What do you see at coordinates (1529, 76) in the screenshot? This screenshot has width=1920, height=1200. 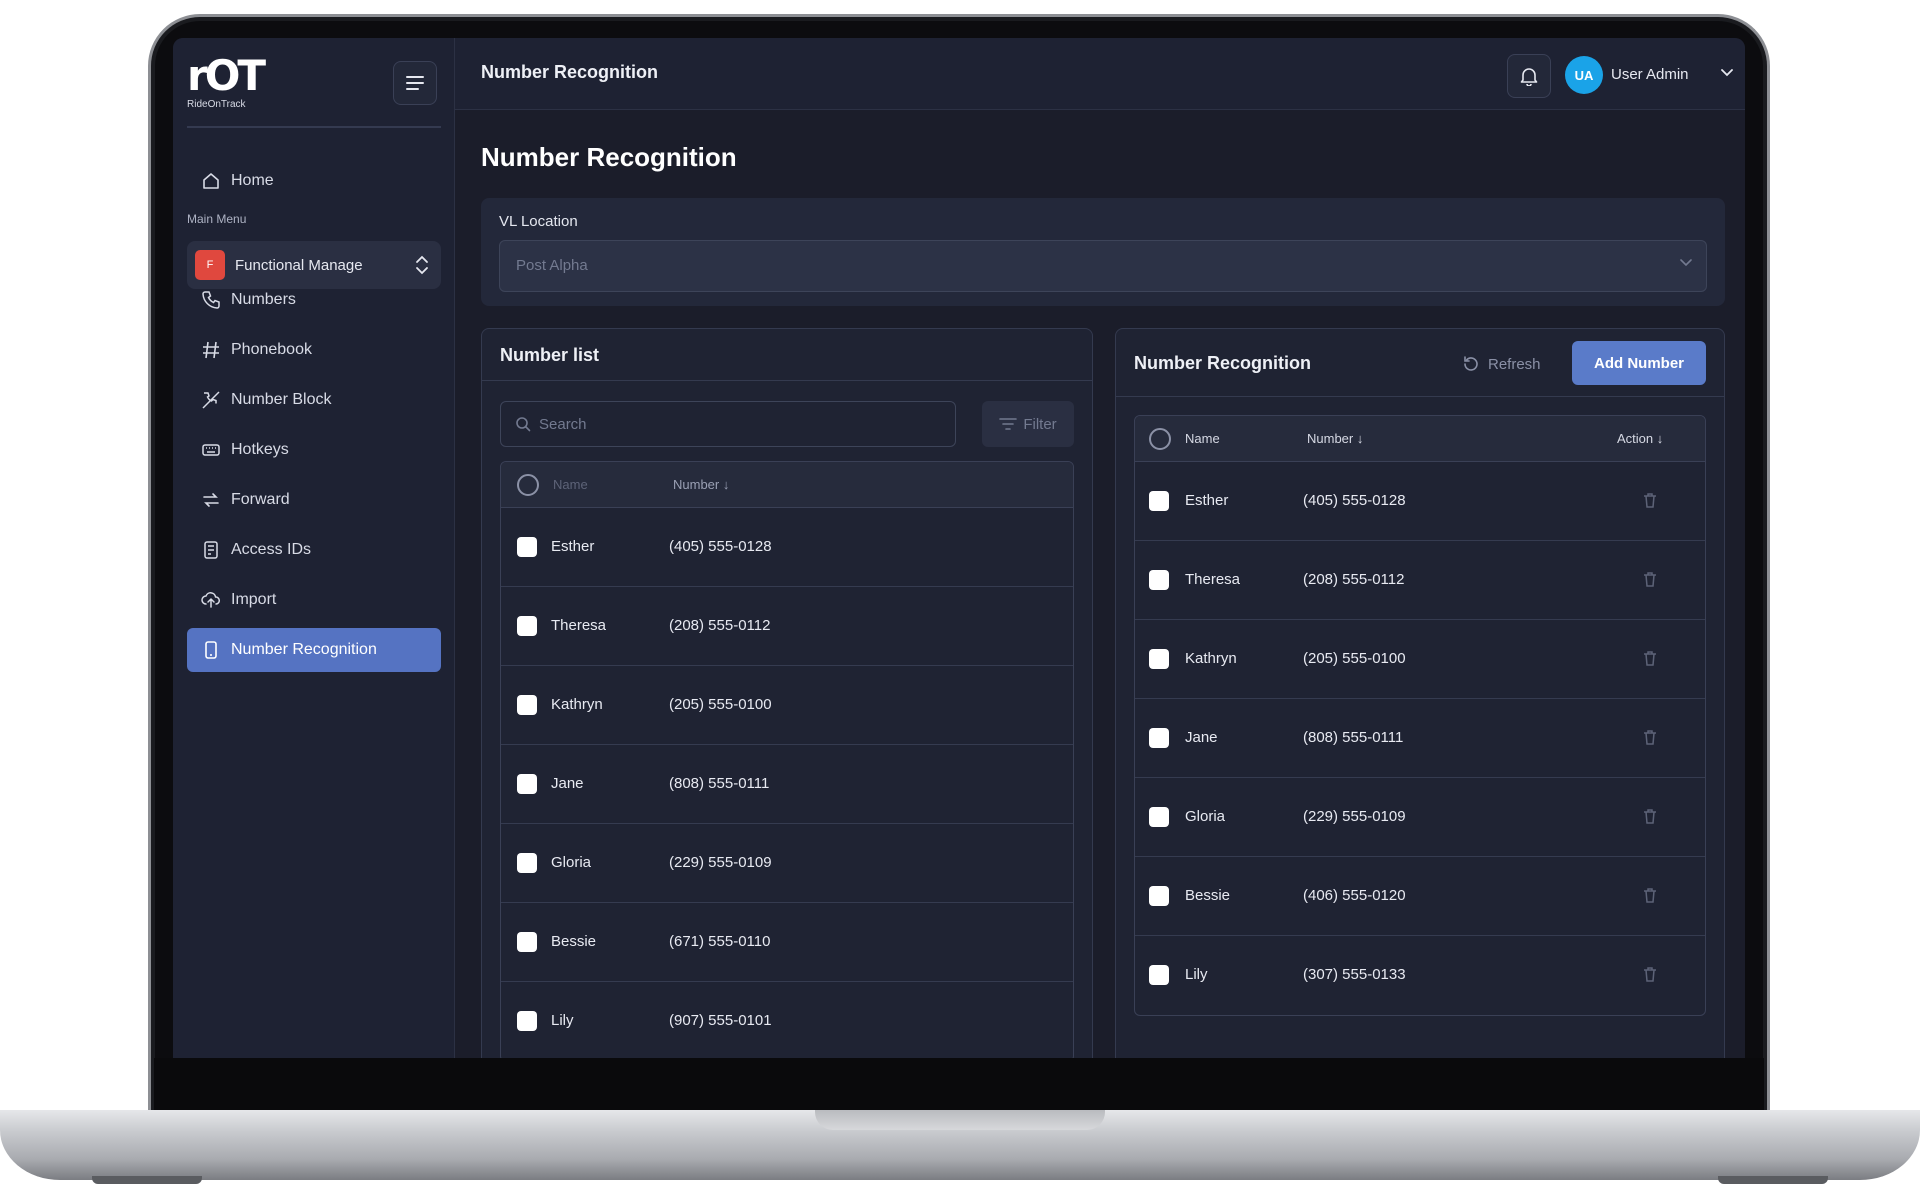 I see `notifications-button` at bounding box center [1529, 76].